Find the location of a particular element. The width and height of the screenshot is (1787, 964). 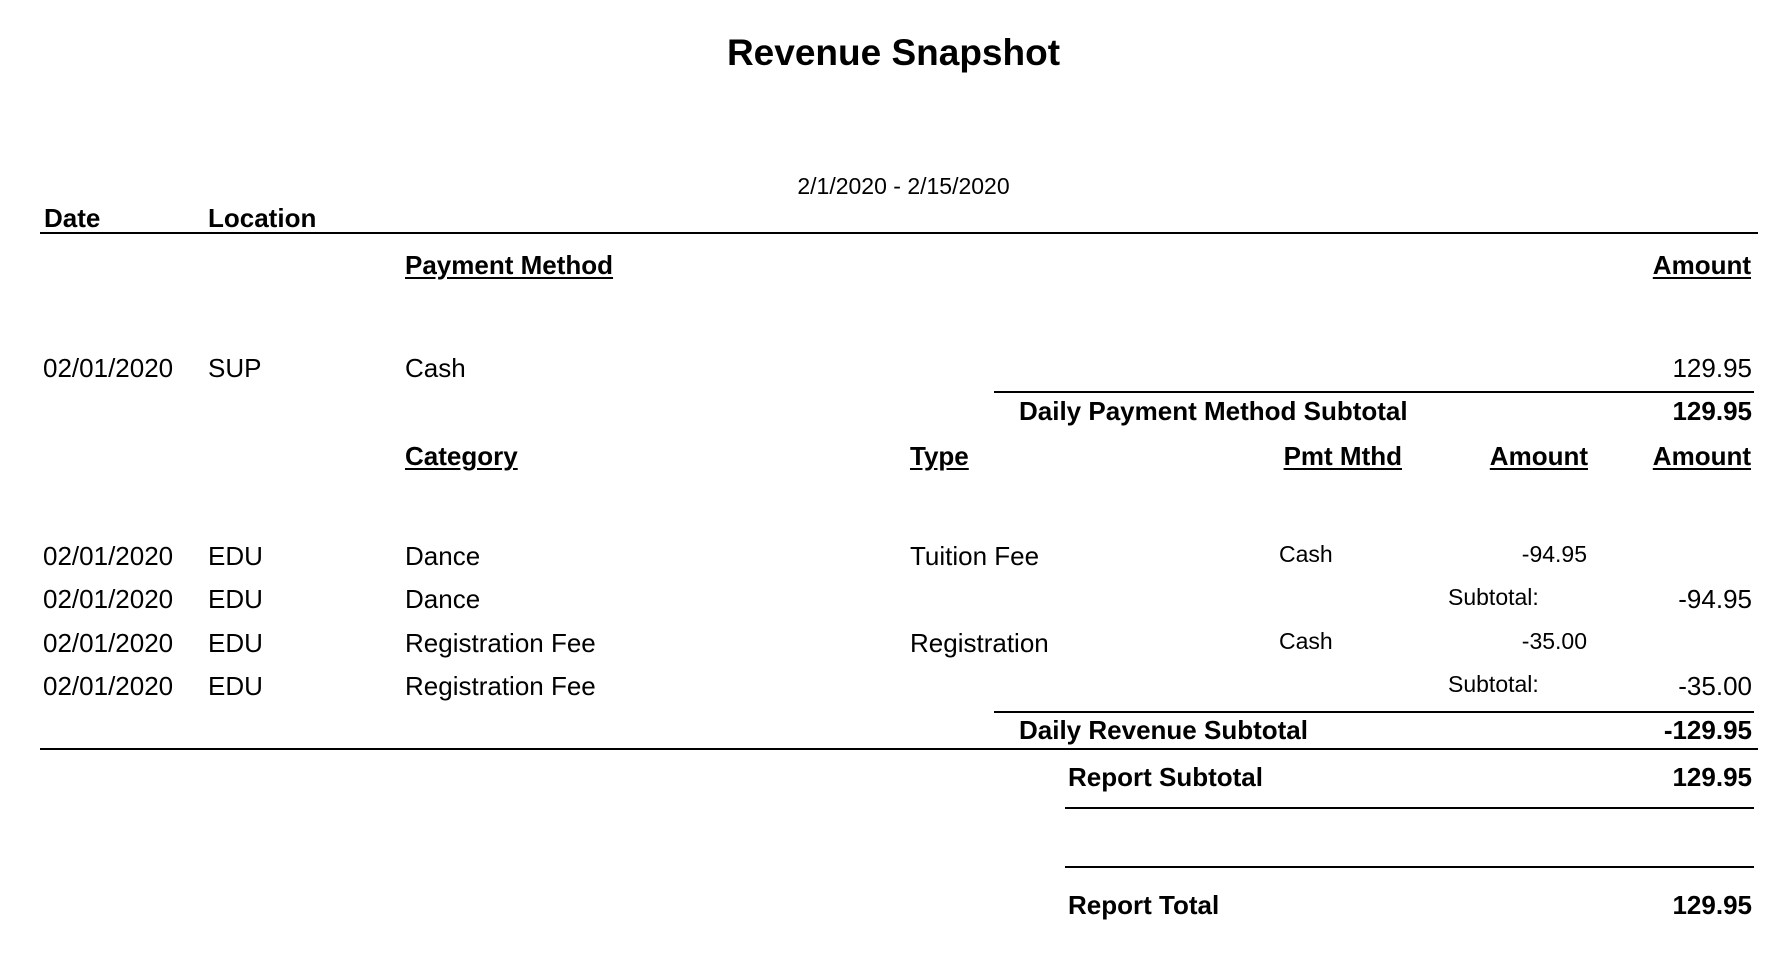

type-header: Type is located at coordinates (939, 456).